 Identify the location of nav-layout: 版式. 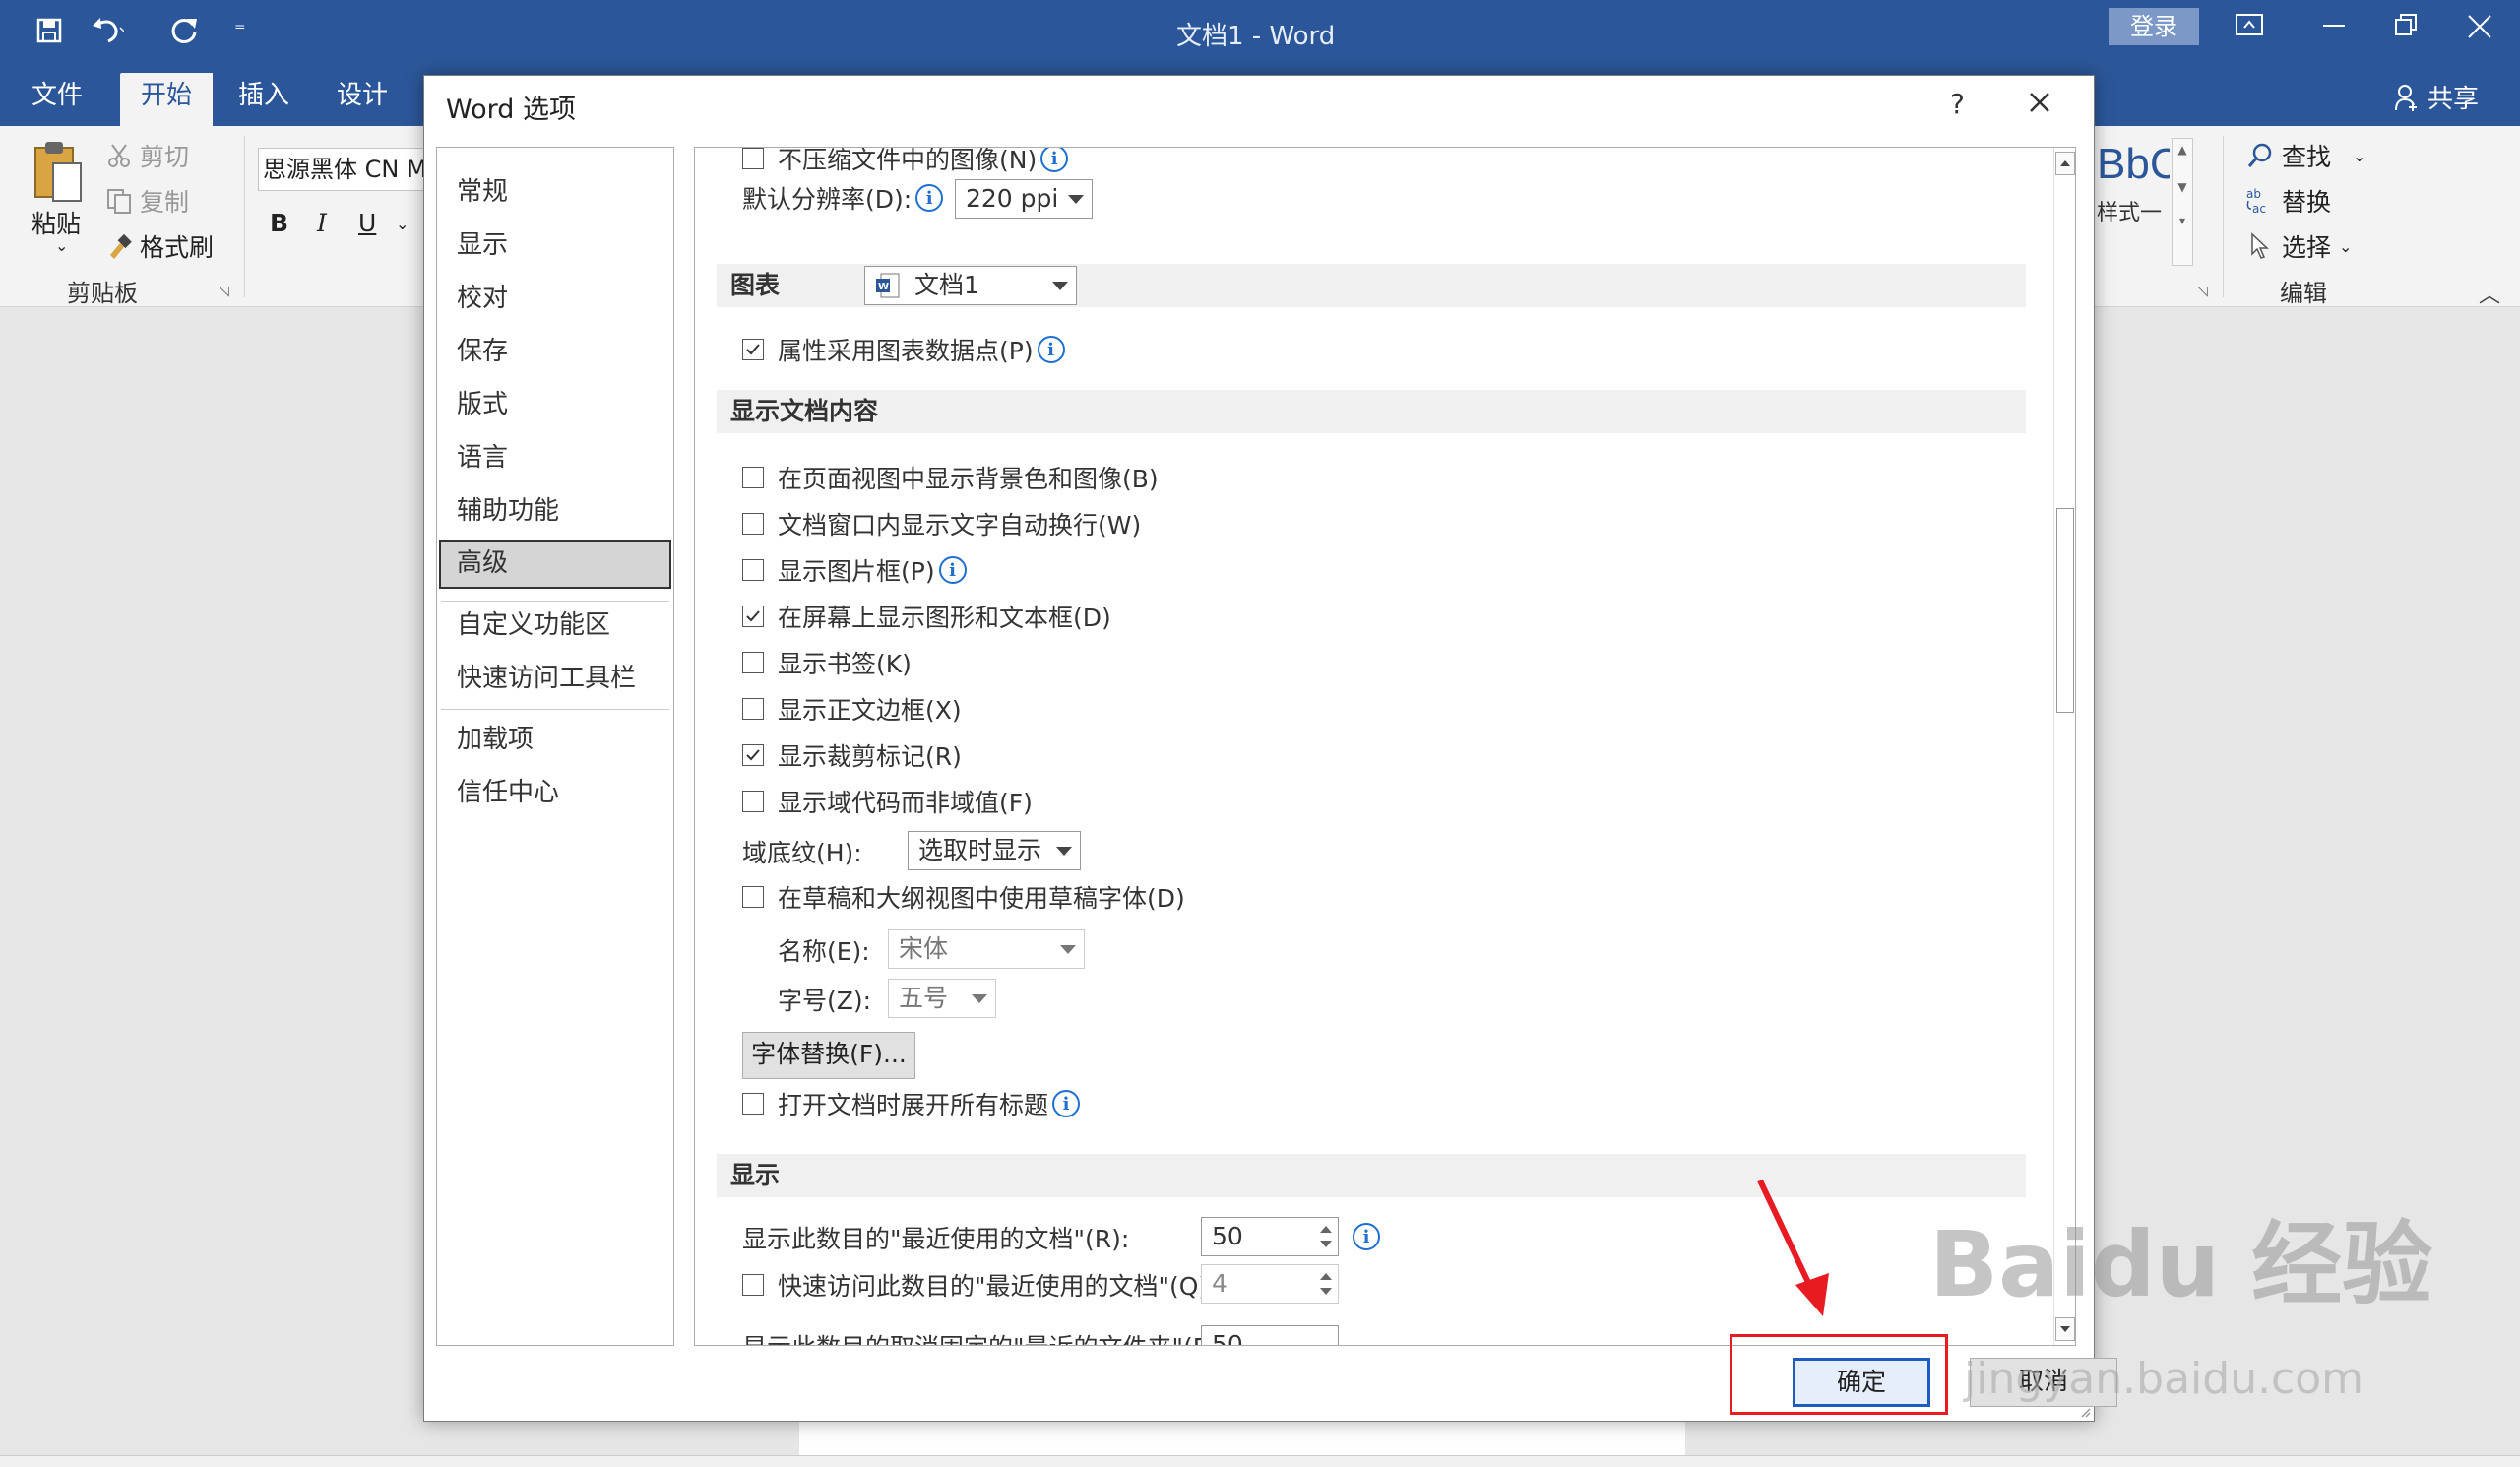
(555, 404).